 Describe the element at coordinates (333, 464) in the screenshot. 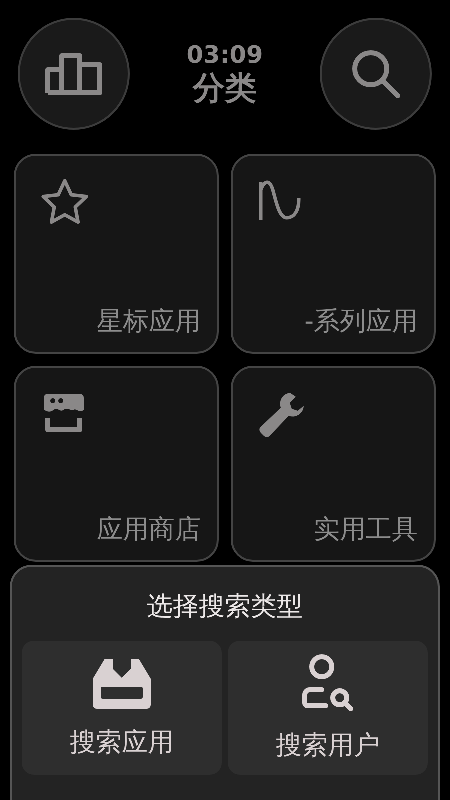

I see `category-tile: 实用工具` at that location.